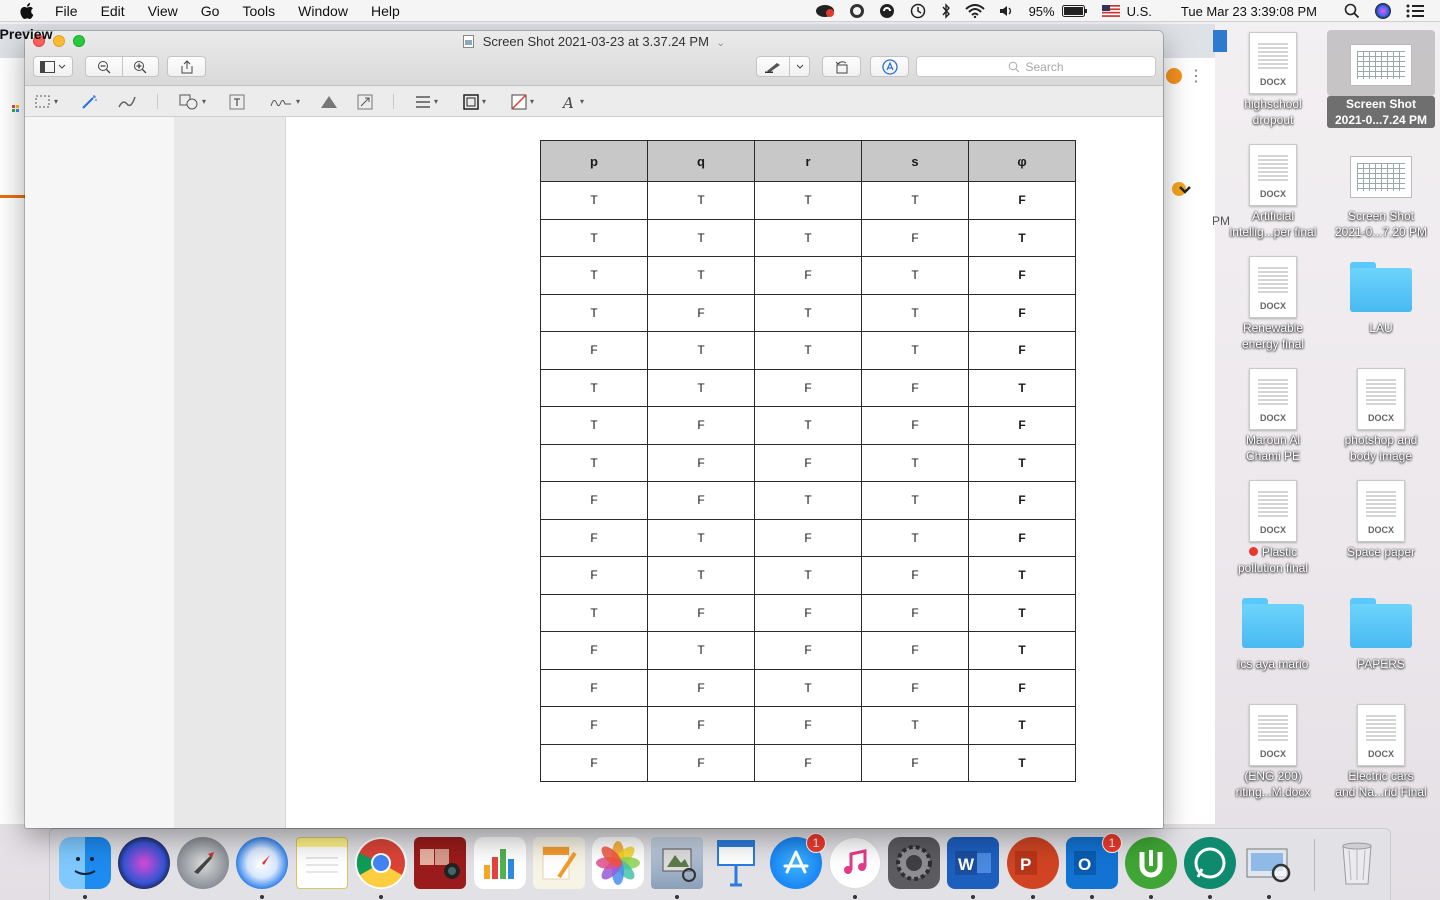  What do you see at coordinates (262, 863) in the screenshot?
I see `safari-icon` at bounding box center [262, 863].